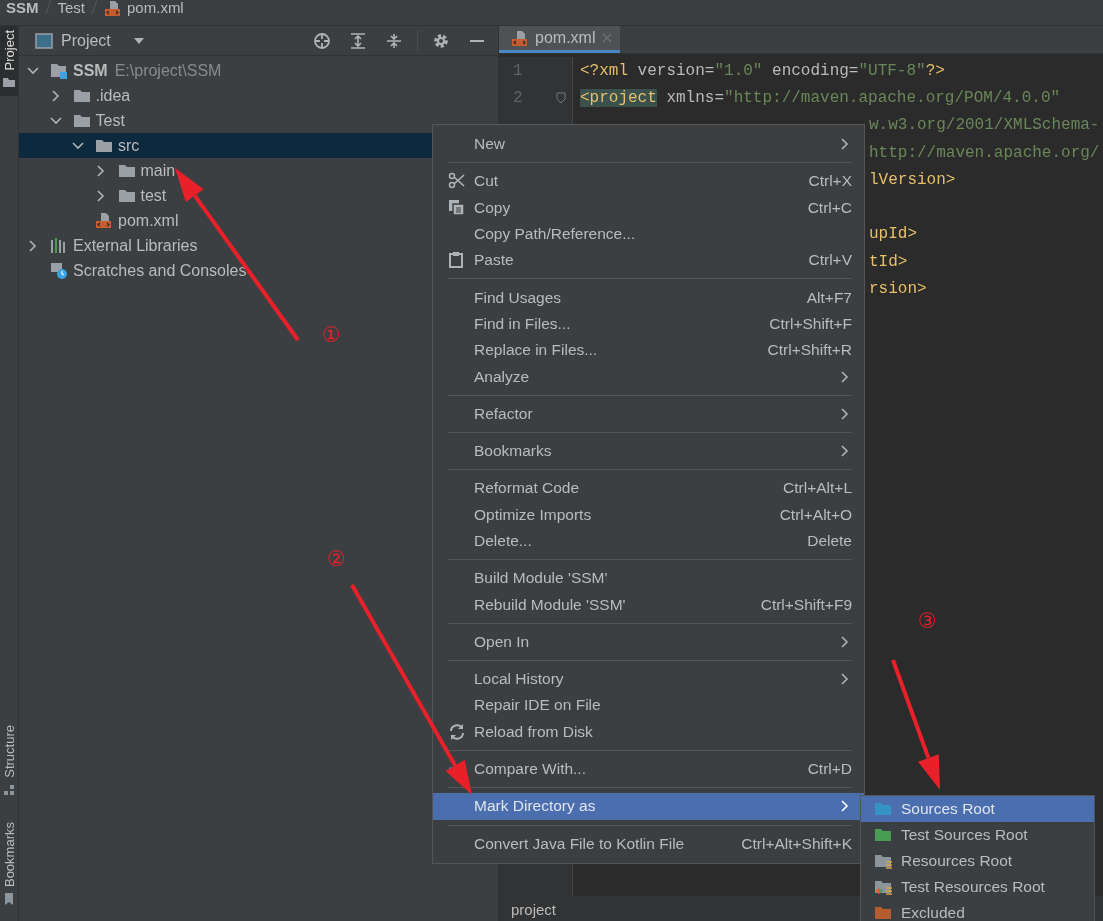 The height and width of the screenshot is (921, 1103). What do you see at coordinates (59, 245) in the screenshot?
I see `library-icon` at bounding box center [59, 245].